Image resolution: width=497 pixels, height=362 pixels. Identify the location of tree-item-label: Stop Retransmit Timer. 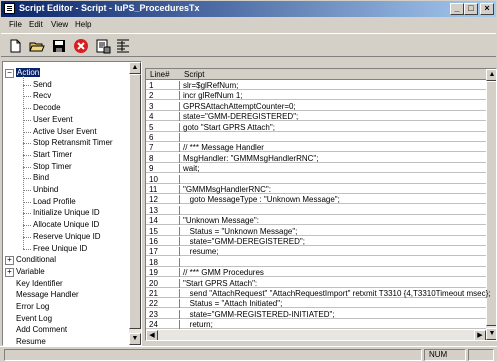
(73, 142).